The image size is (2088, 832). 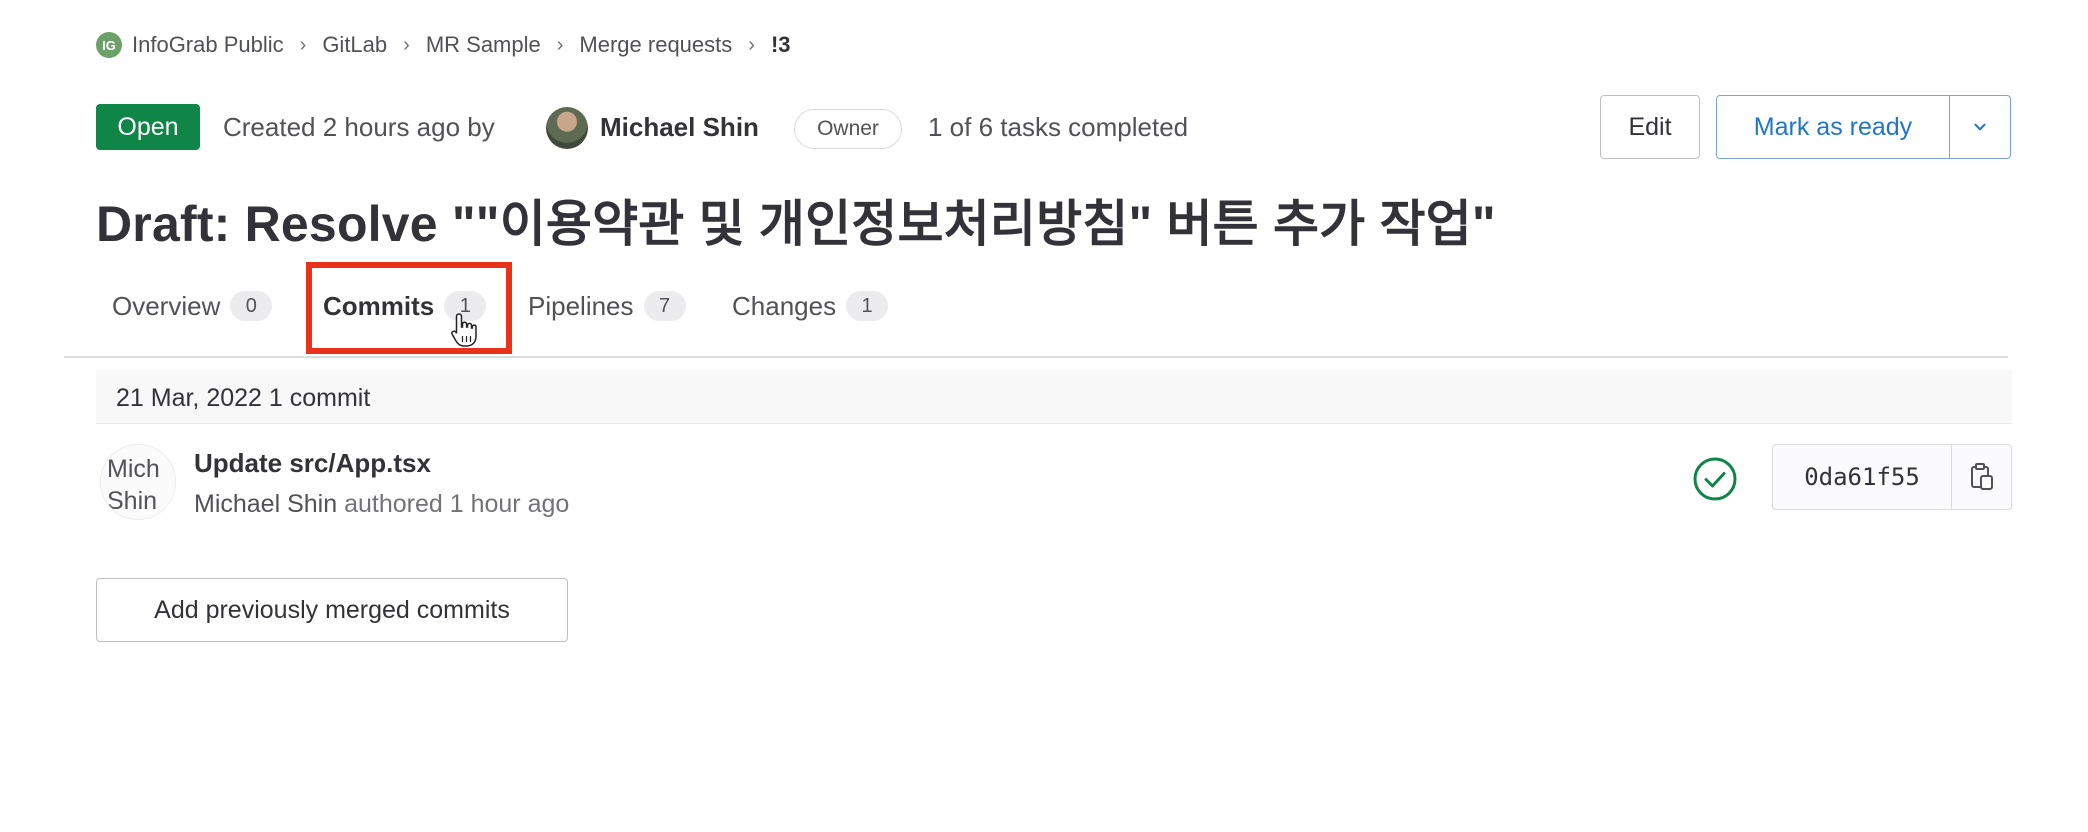 What do you see at coordinates (581, 305) in the screenshot?
I see `tab-label: Pipelines` at bounding box center [581, 305].